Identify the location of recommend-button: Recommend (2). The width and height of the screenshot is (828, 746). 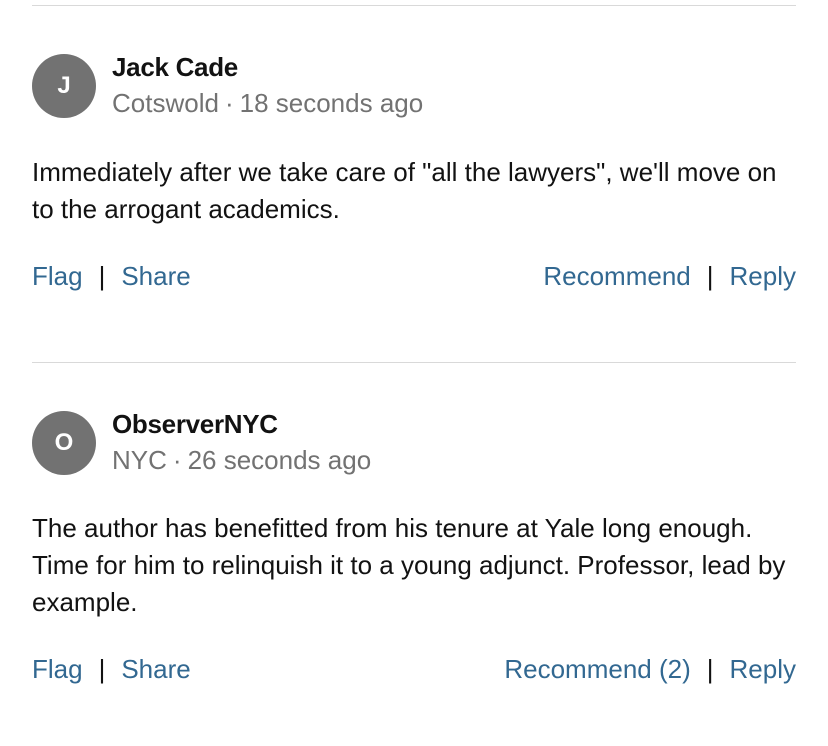
(597, 669).